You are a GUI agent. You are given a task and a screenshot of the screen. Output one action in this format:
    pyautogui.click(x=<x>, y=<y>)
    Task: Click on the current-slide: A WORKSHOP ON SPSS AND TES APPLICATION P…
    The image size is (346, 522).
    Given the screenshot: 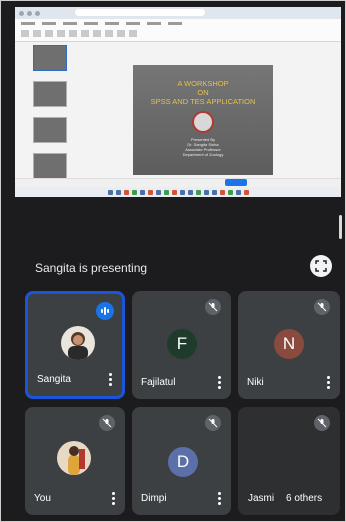 What is the action you would take?
    pyautogui.click(x=203, y=120)
    